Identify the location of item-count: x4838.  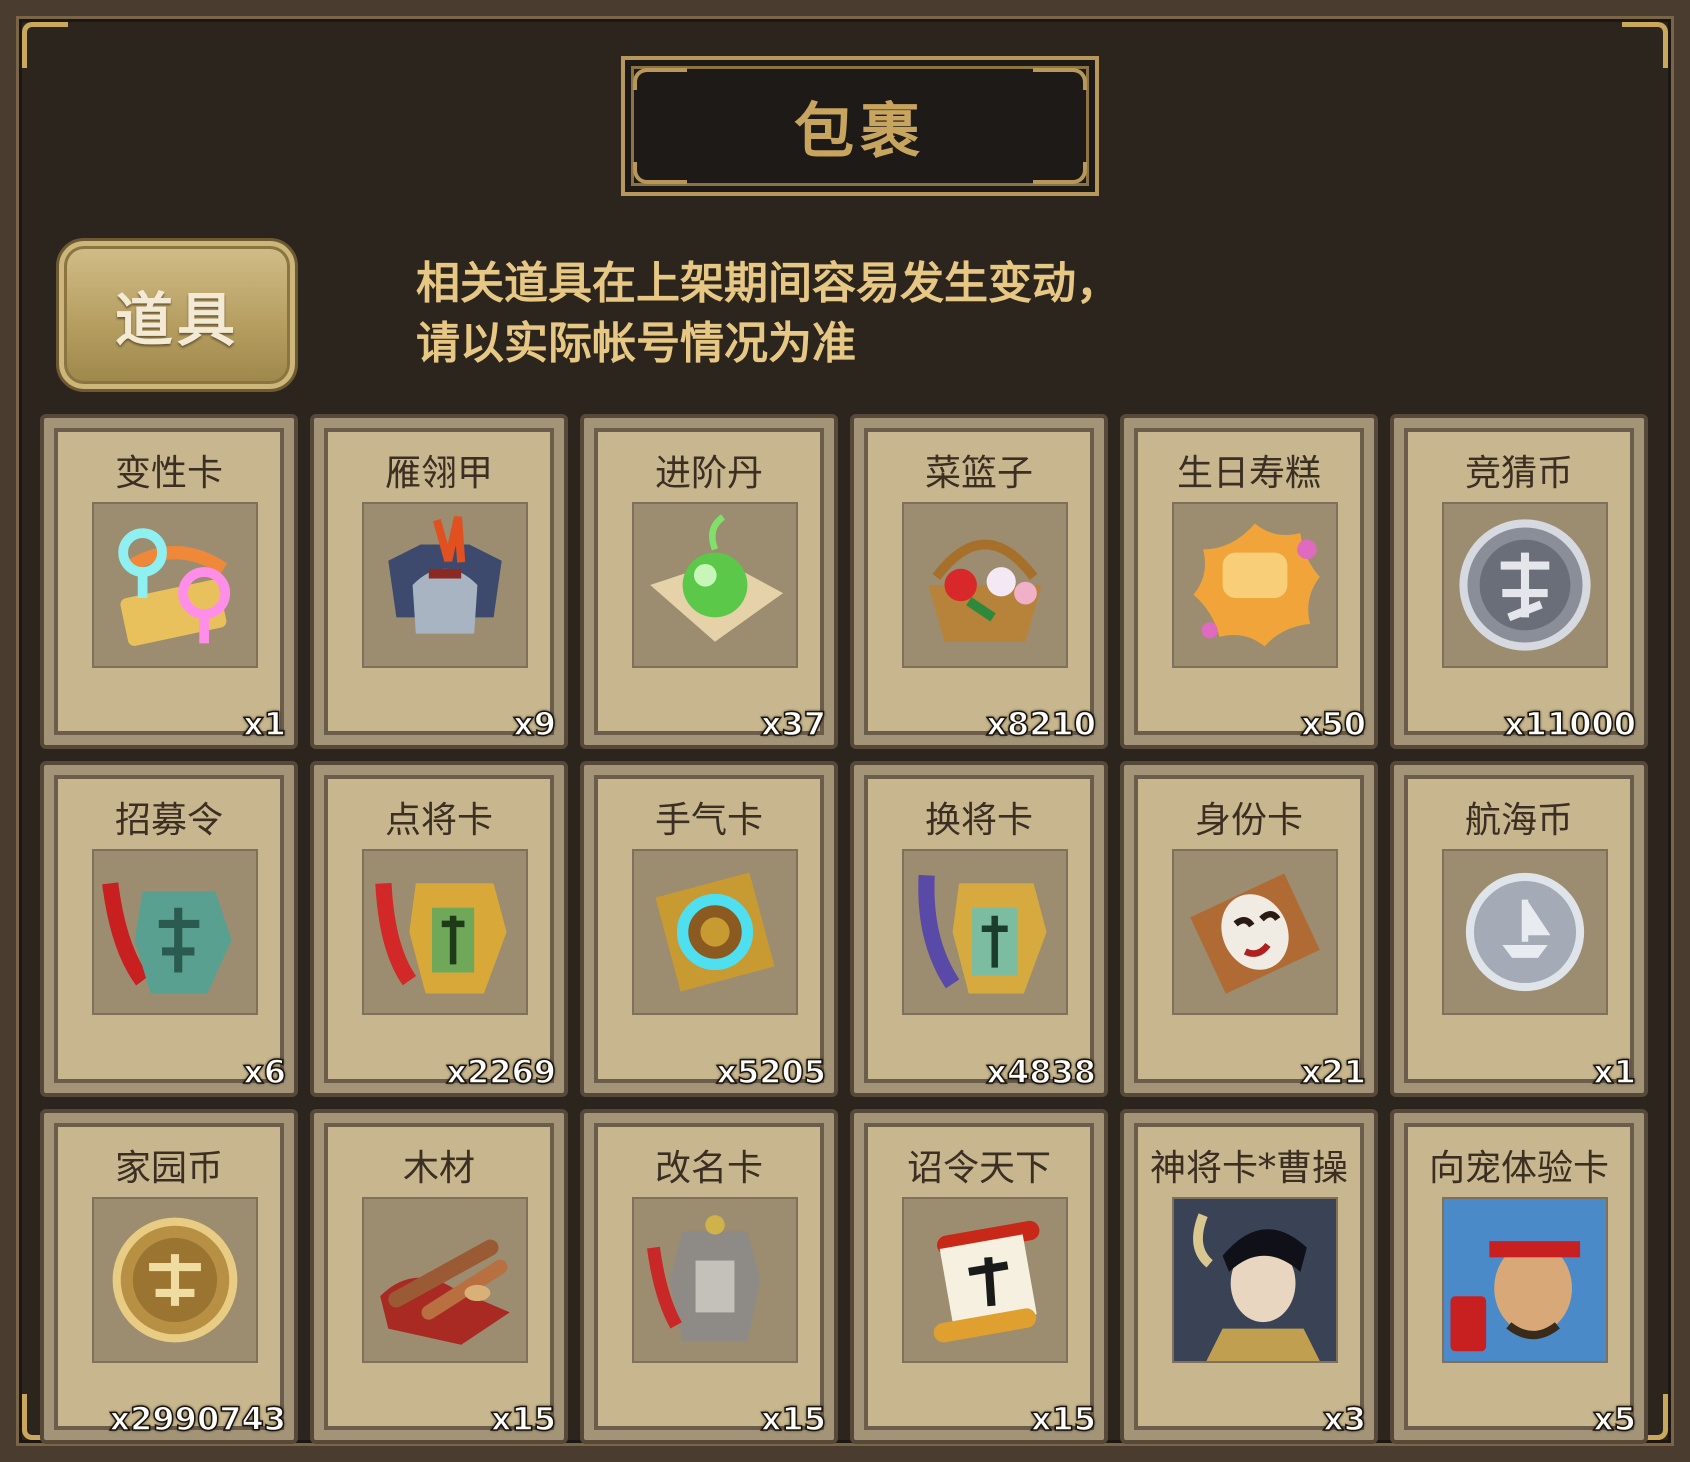
(1041, 1072).